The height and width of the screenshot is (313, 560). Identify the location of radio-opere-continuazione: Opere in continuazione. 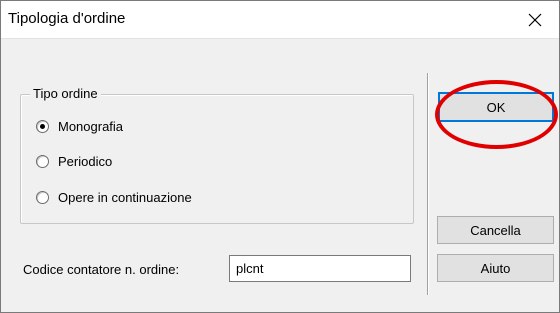
(114, 197).